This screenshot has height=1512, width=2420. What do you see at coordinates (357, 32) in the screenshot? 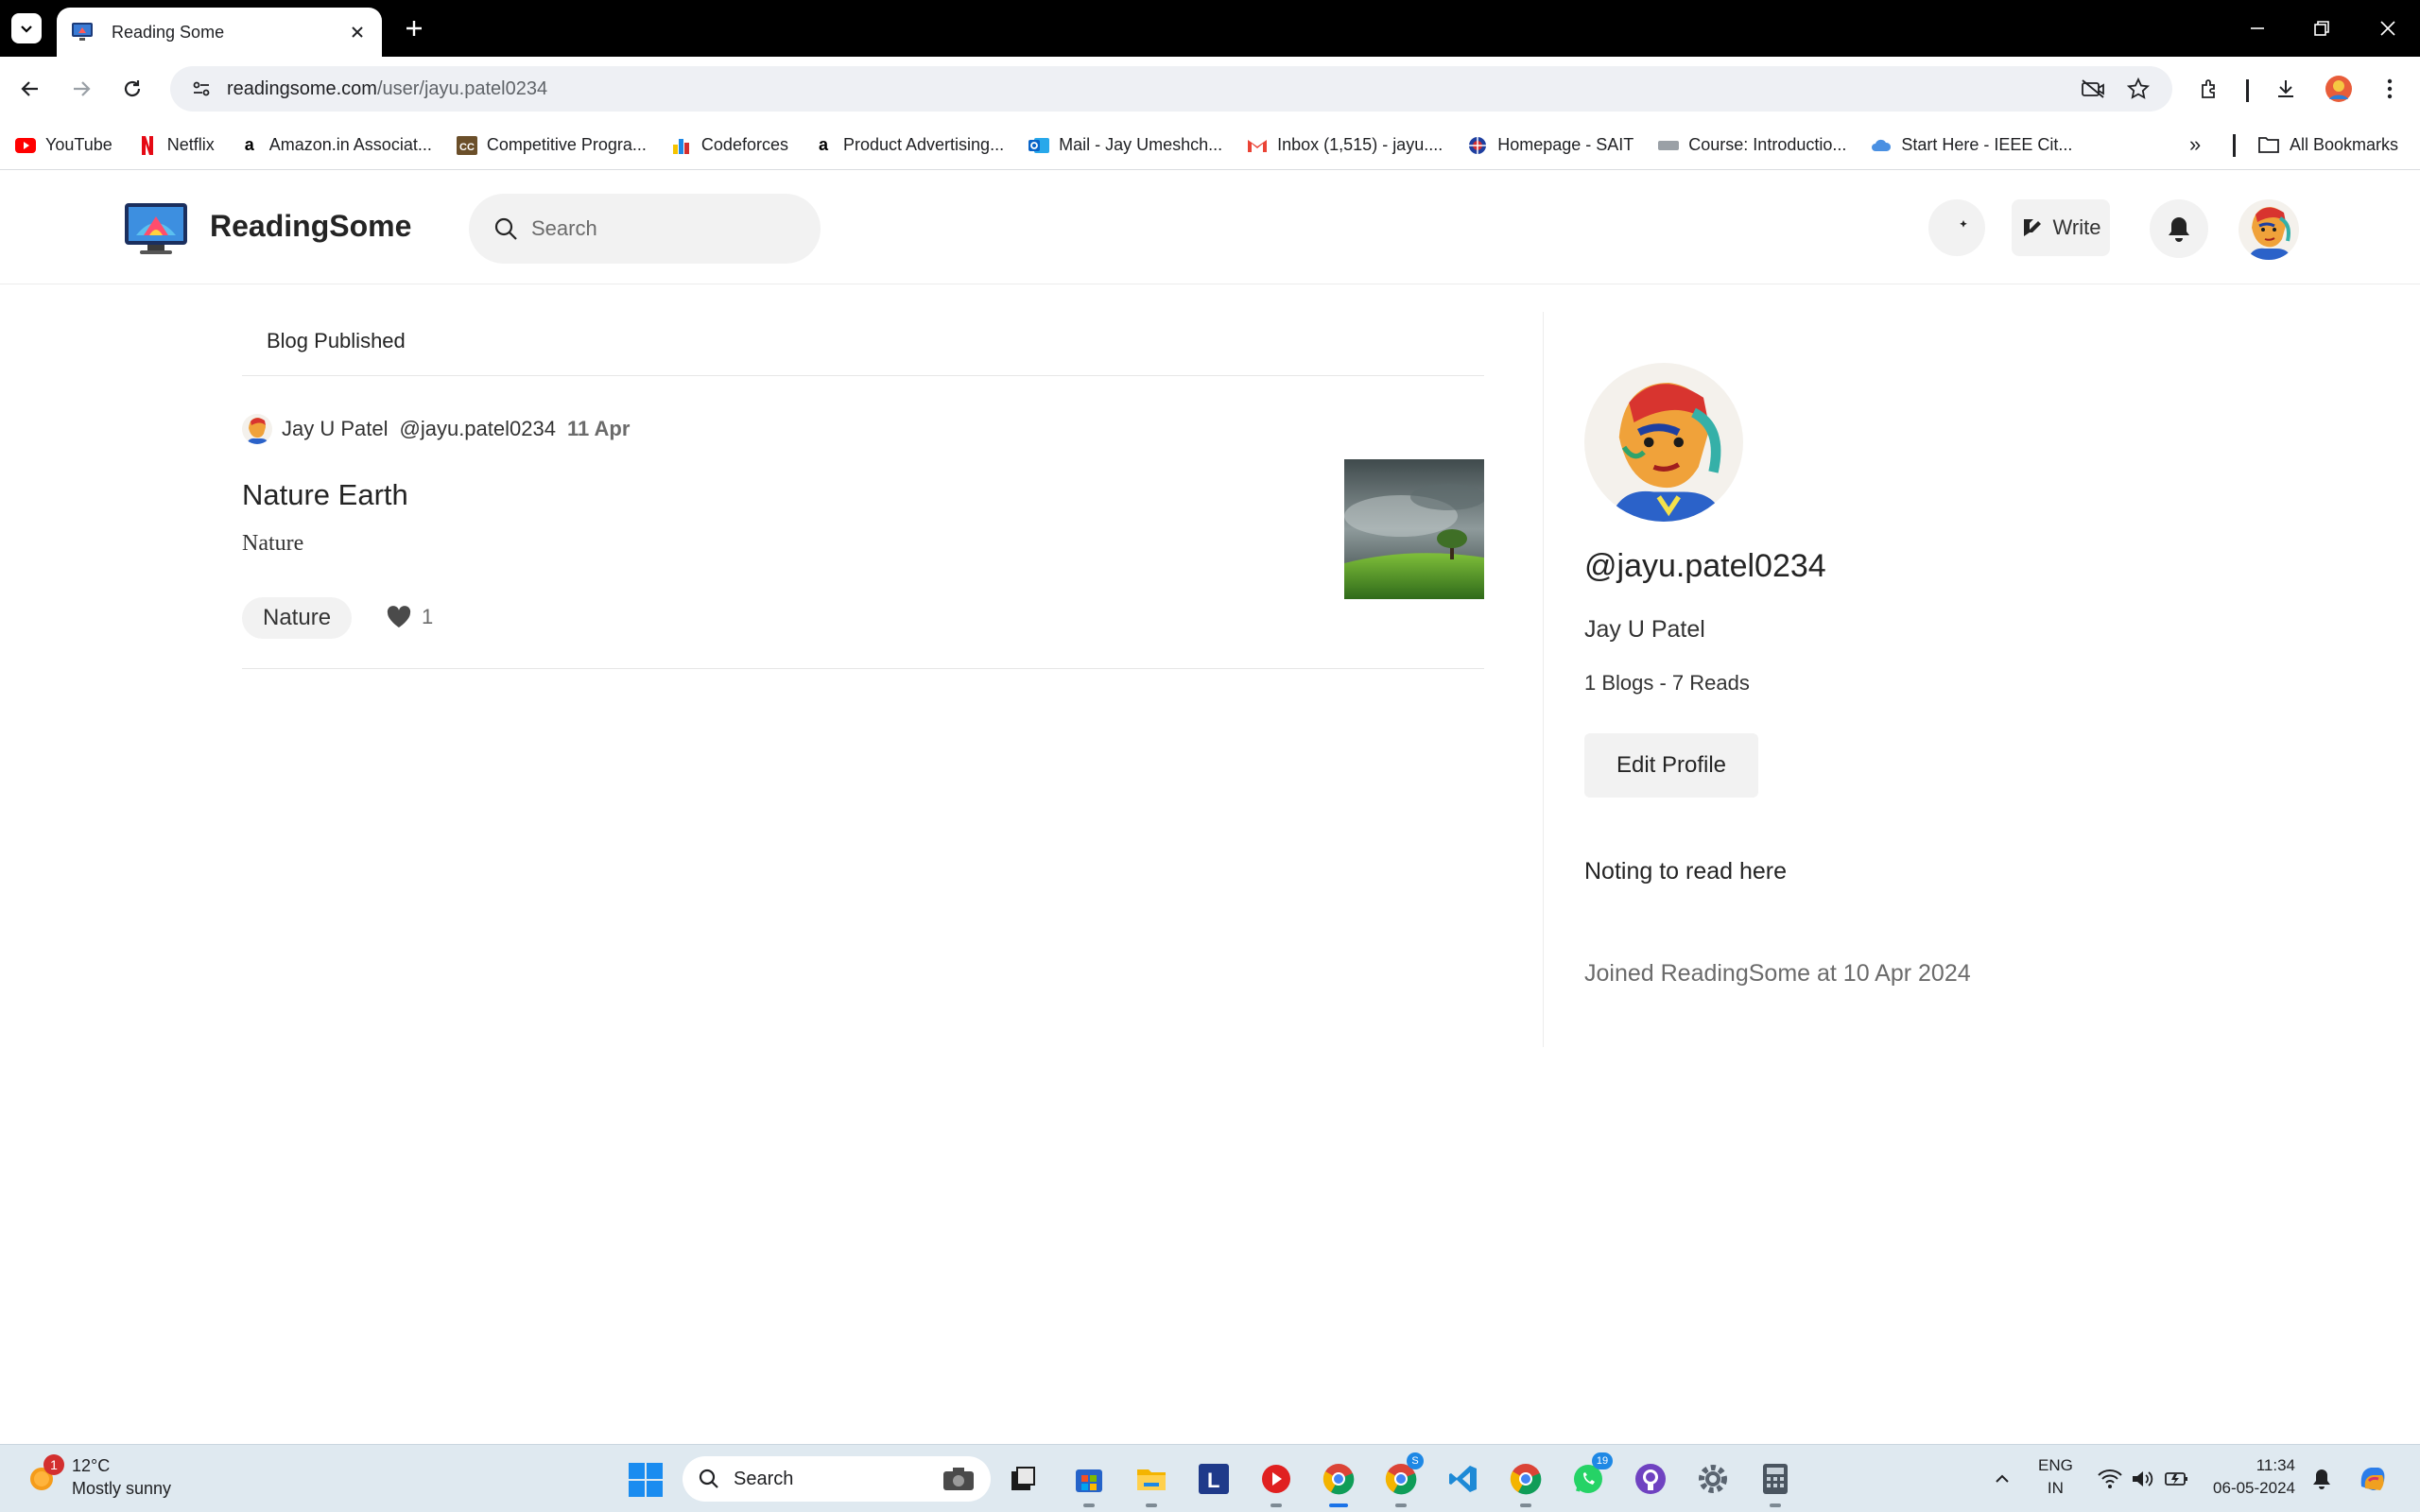
I see `tab-close-icon` at bounding box center [357, 32].